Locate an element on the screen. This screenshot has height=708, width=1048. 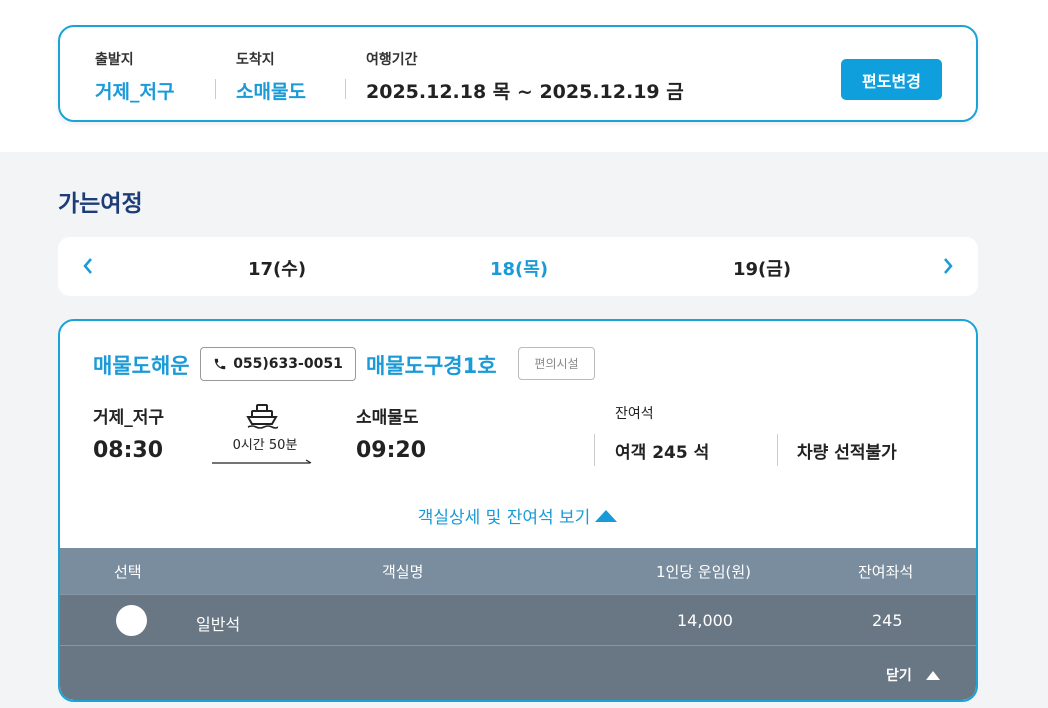
arrival-time: 09:20 is located at coordinates (391, 450).